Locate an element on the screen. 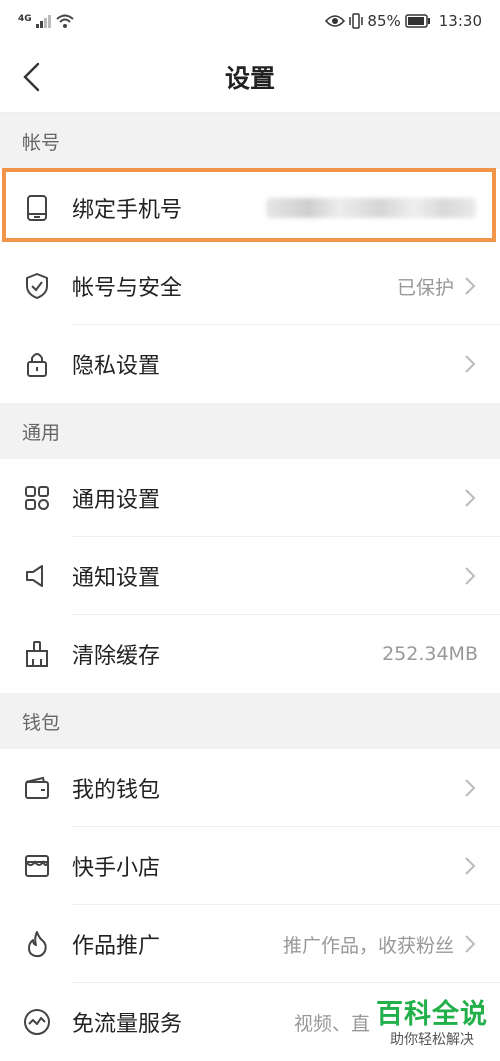 The height and width of the screenshot is (1061, 500). pulse-icon is located at coordinates (37, 1022).